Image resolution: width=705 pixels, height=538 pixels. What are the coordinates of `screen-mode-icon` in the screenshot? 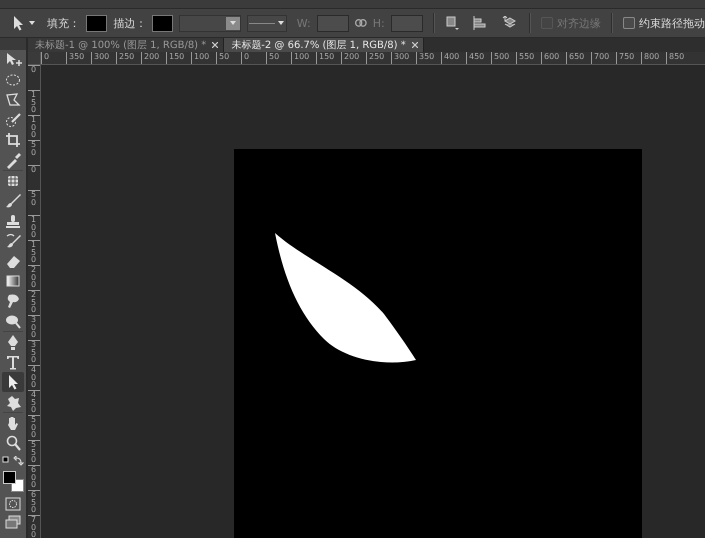 It's located at (13, 522).